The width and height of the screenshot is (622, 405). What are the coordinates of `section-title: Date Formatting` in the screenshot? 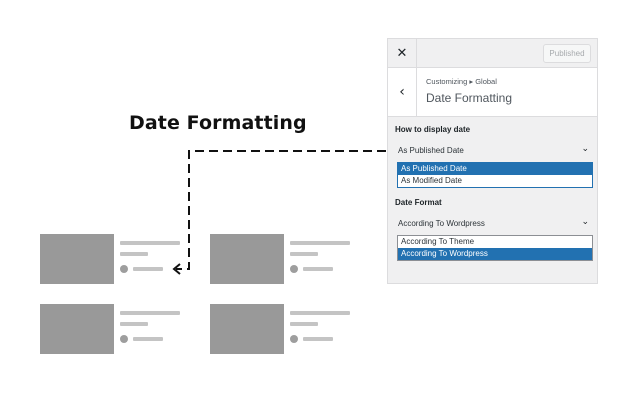 It's located at (469, 98).